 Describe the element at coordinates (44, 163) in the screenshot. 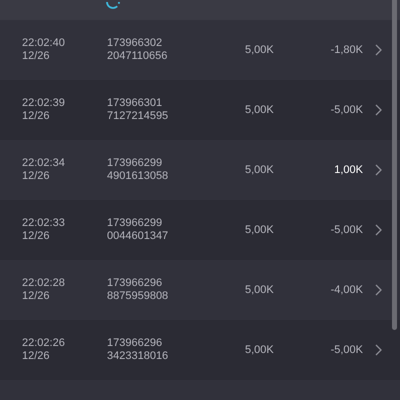

I see `timestamp-text: 22:02:34` at that location.